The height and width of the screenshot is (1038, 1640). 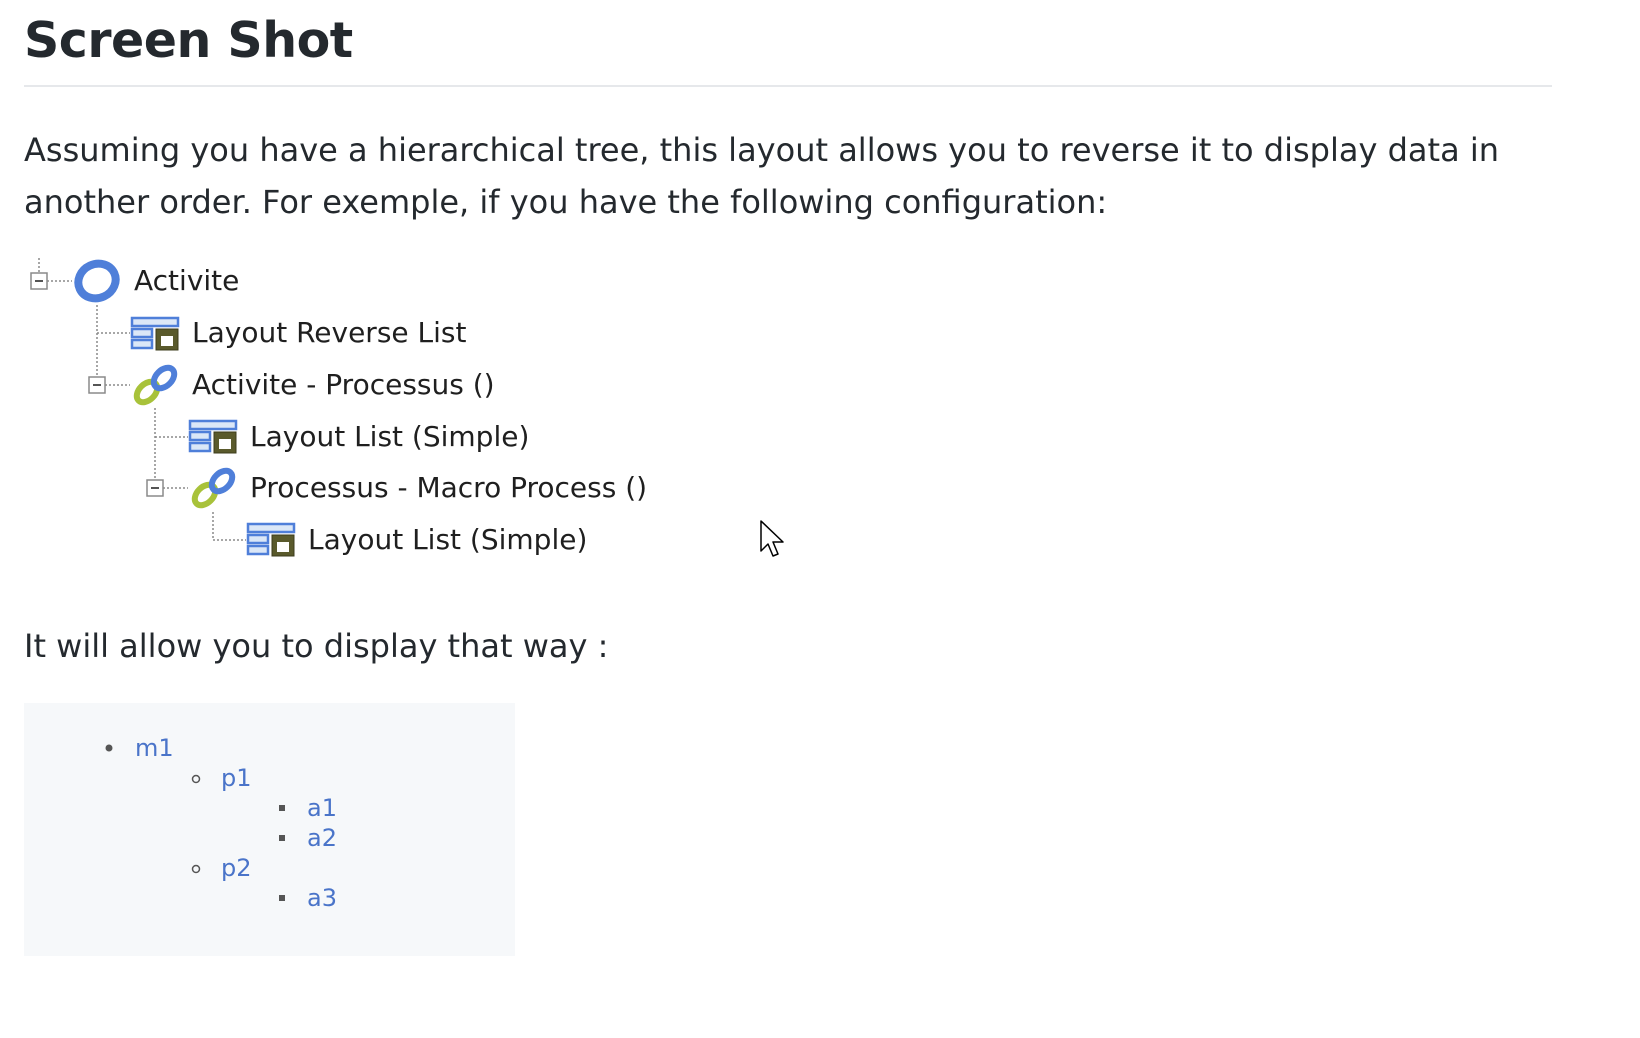 I want to click on tree-item-activite: Activite, so click(x=186, y=281).